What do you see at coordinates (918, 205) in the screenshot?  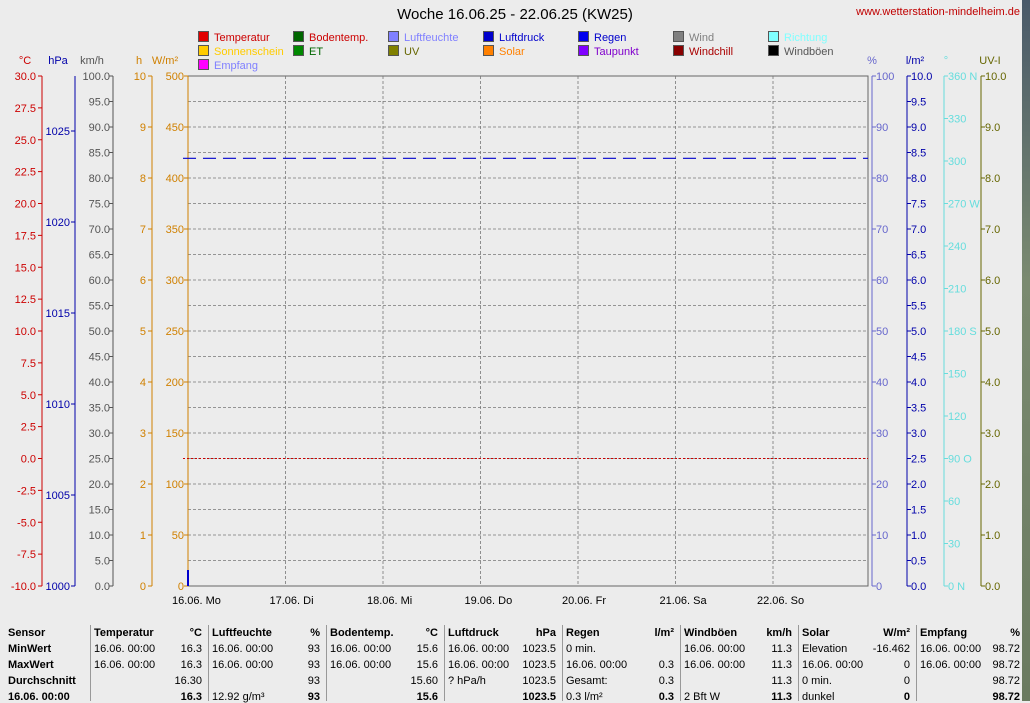 I see `rain-axis-tick-label: 7.5` at bounding box center [918, 205].